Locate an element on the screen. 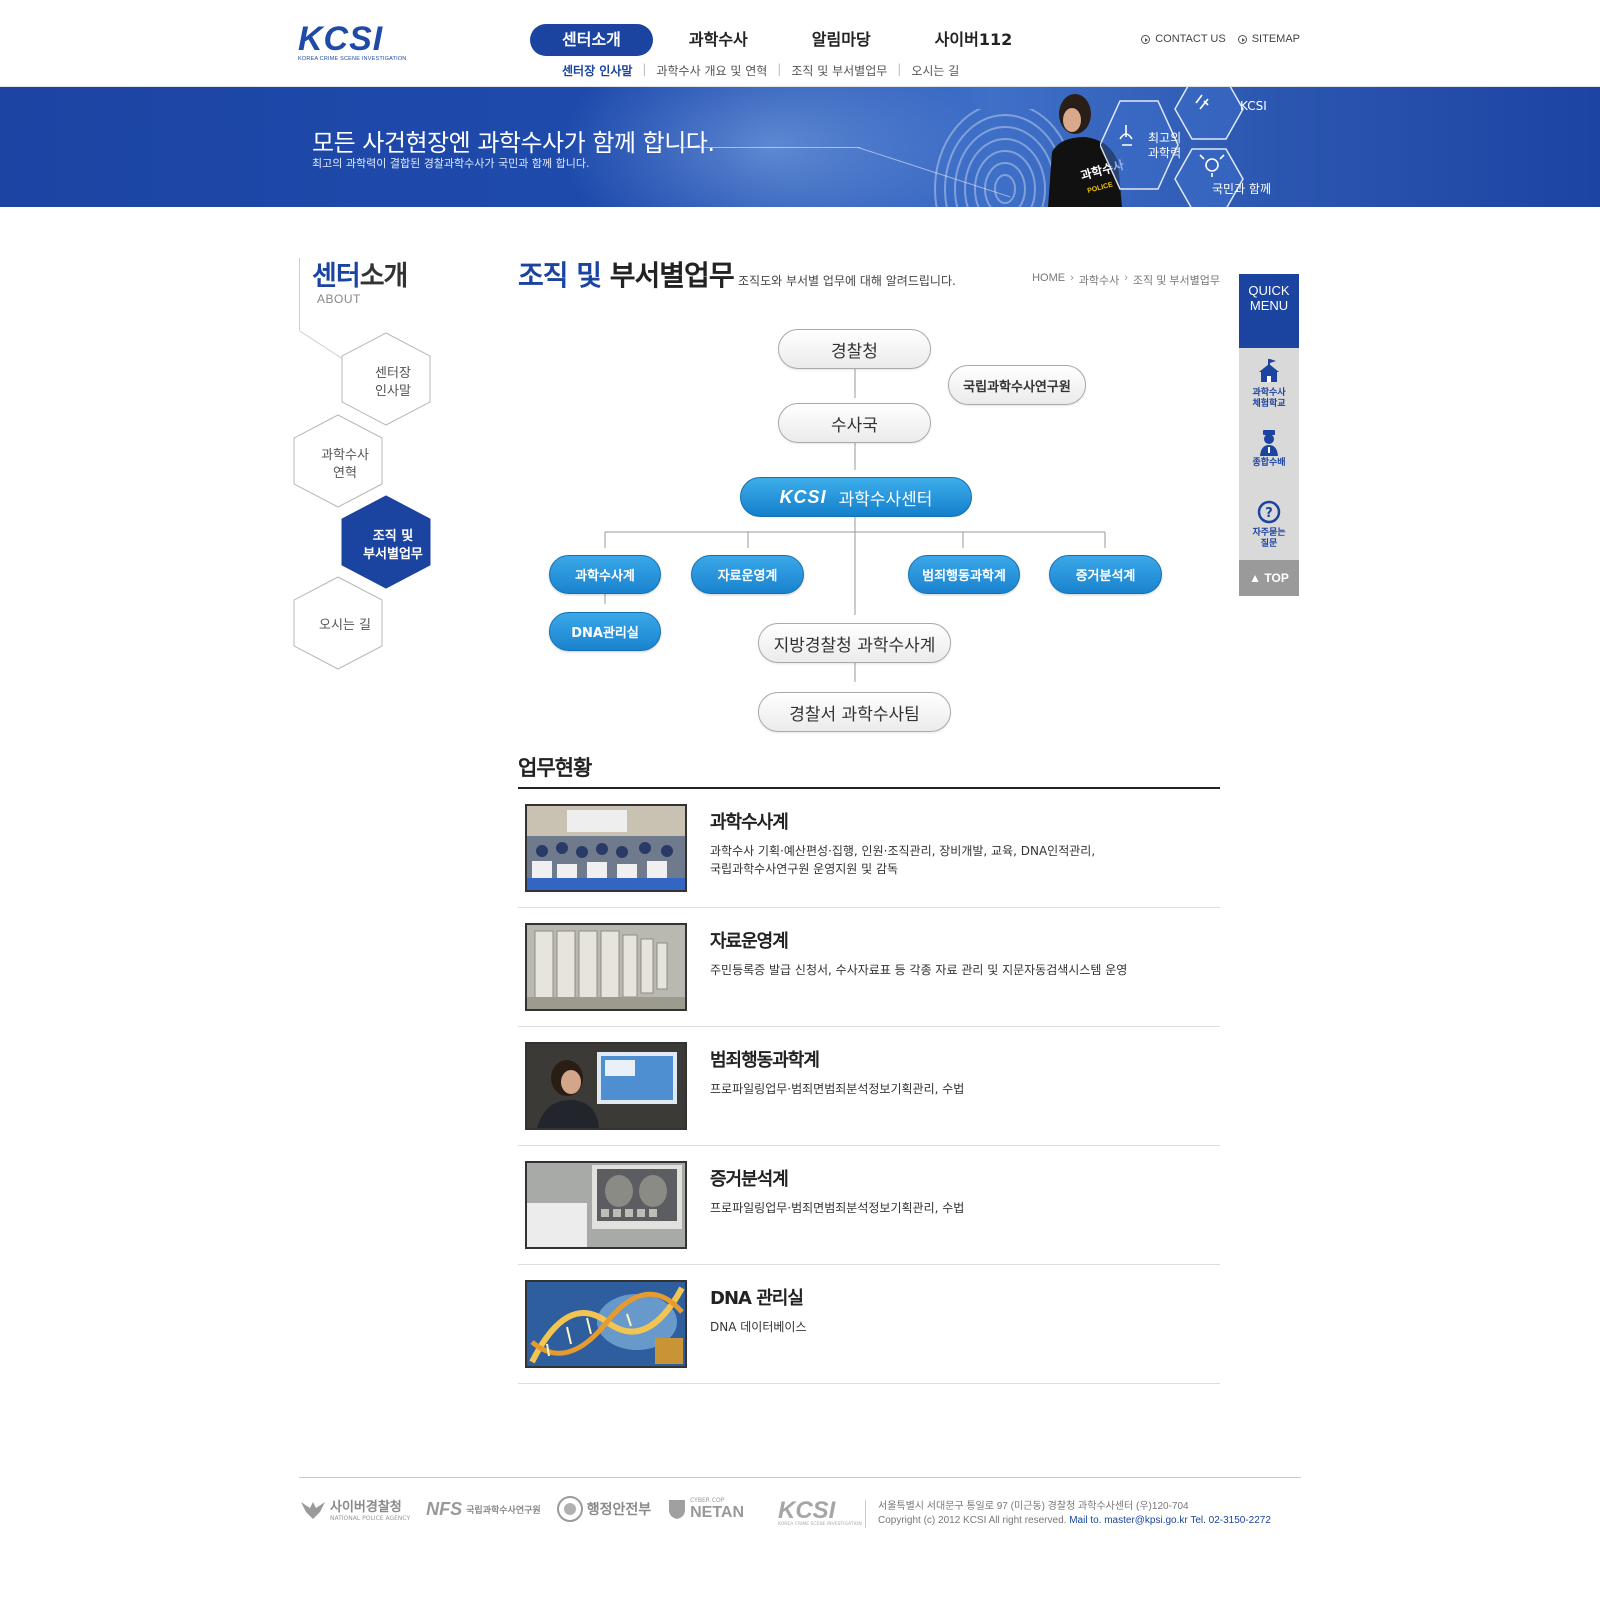  quick-item-wanted-label: 종합수배 is located at coordinates (1269, 463).